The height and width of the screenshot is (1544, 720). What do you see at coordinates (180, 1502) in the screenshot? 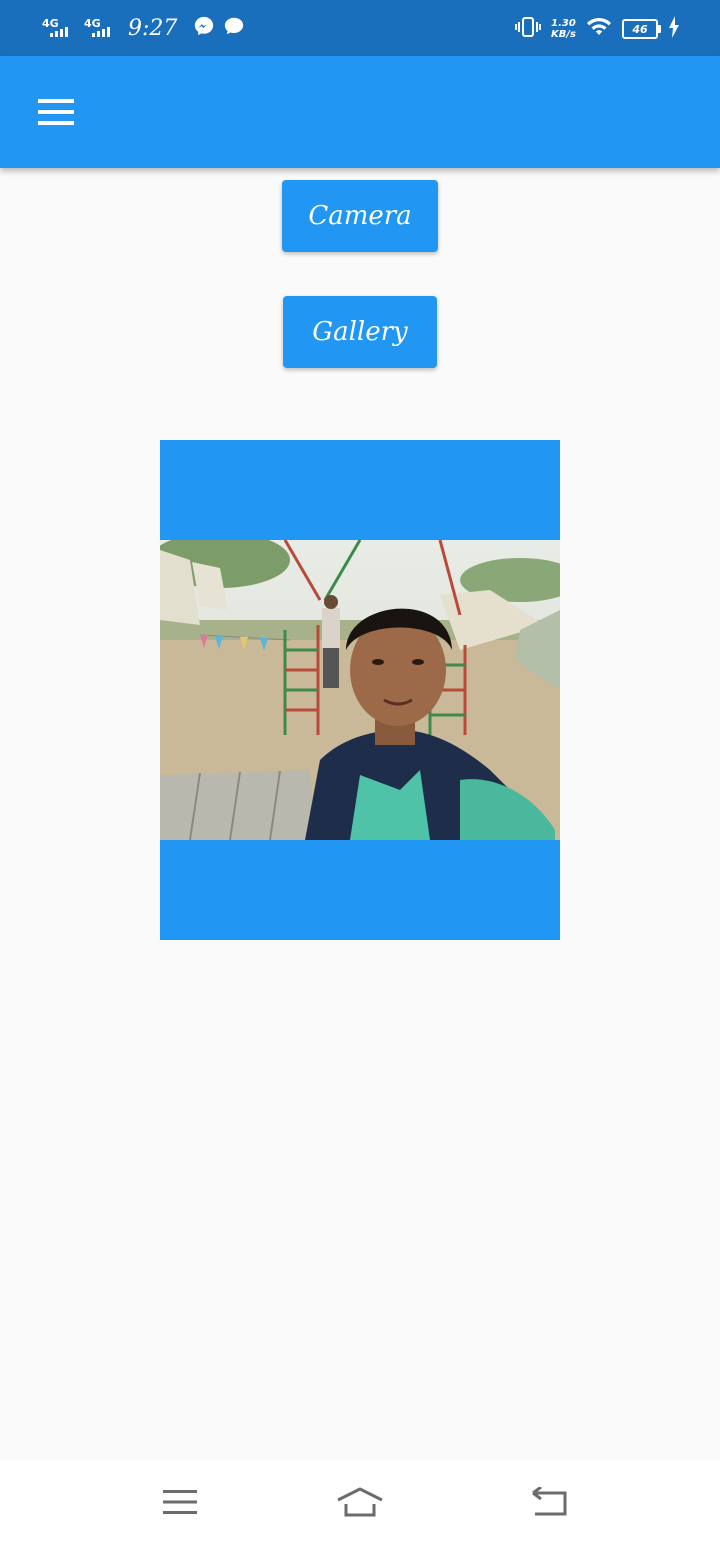
I see `recent-apps-icon` at bounding box center [180, 1502].